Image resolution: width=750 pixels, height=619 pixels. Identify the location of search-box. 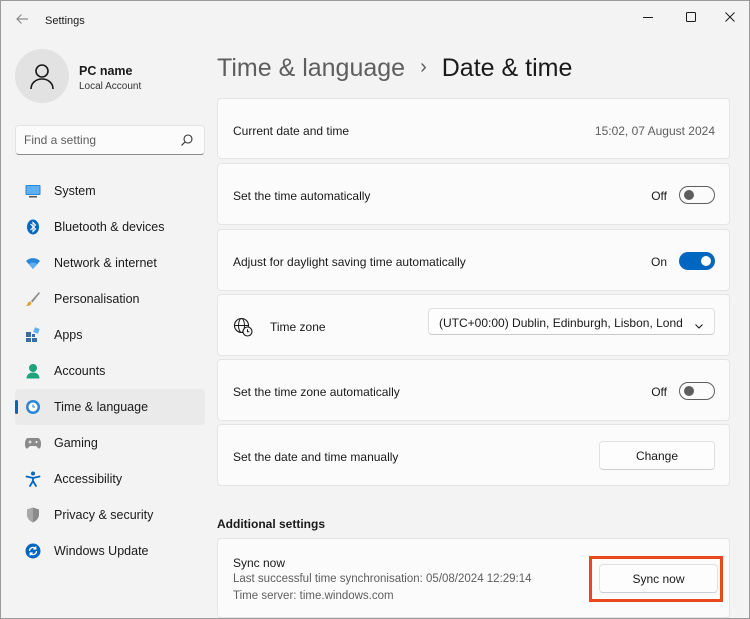
(110, 140).